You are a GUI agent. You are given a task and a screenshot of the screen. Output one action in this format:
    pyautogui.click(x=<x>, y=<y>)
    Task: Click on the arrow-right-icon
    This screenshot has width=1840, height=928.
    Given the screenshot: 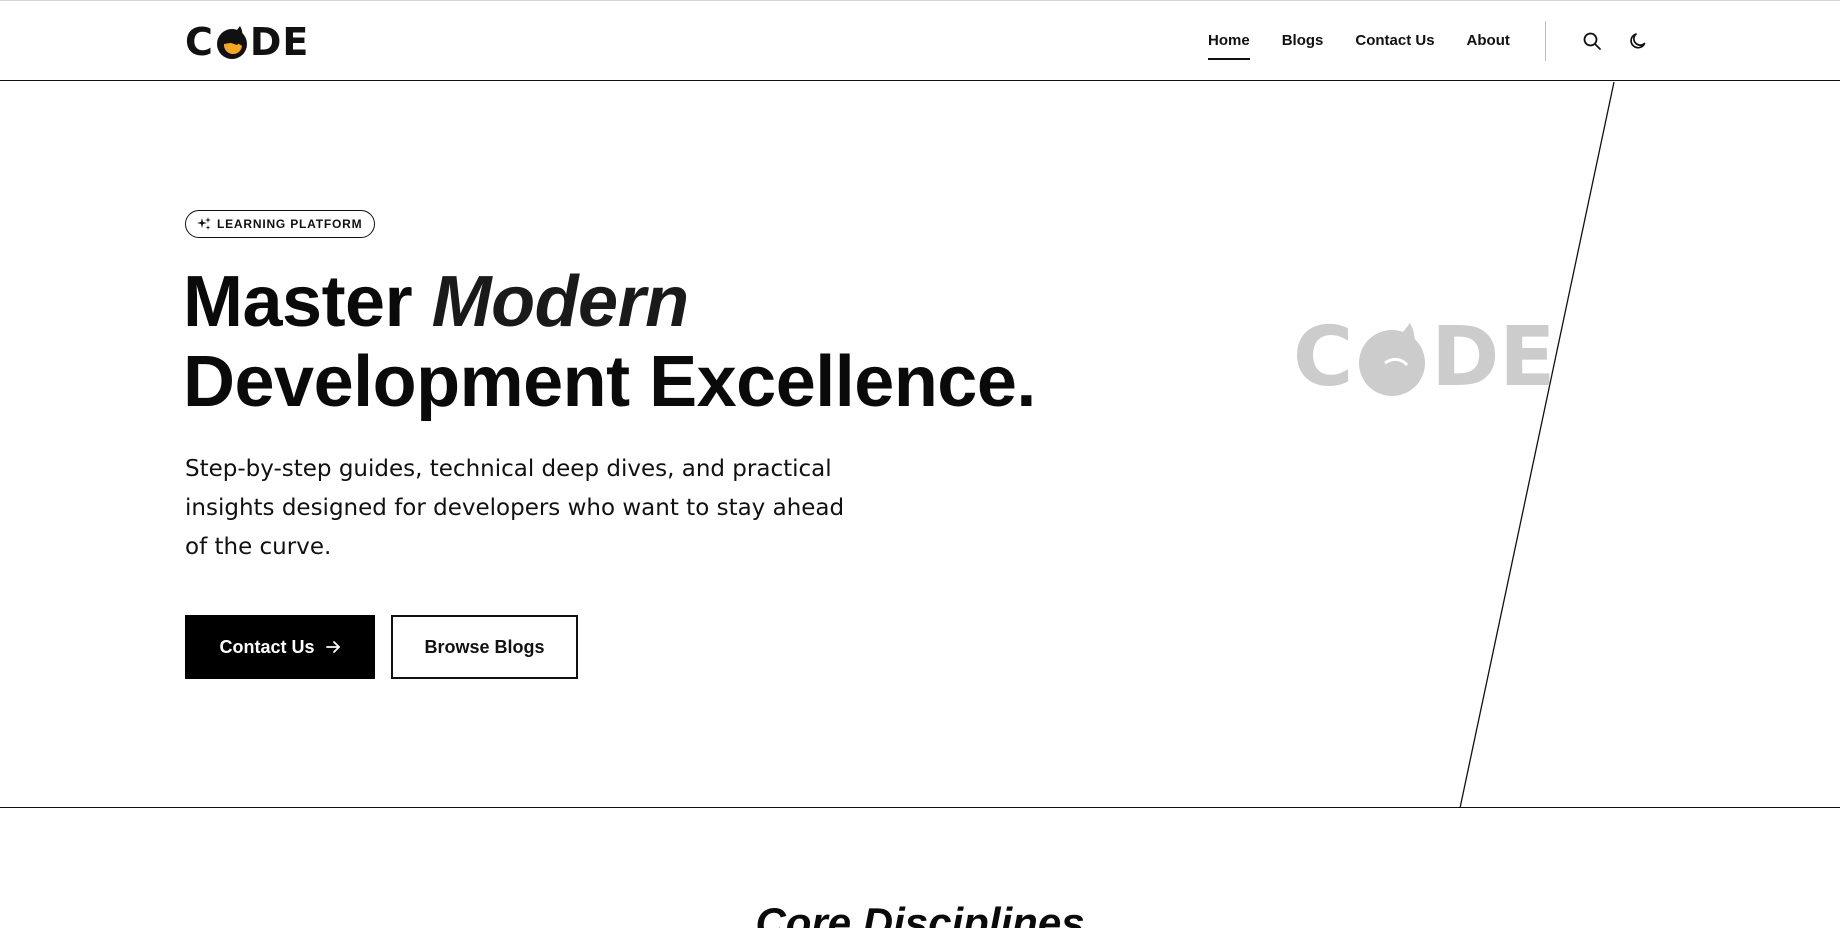 What is the action you would take?
    pyautogui.click(x=332, y=647)
    